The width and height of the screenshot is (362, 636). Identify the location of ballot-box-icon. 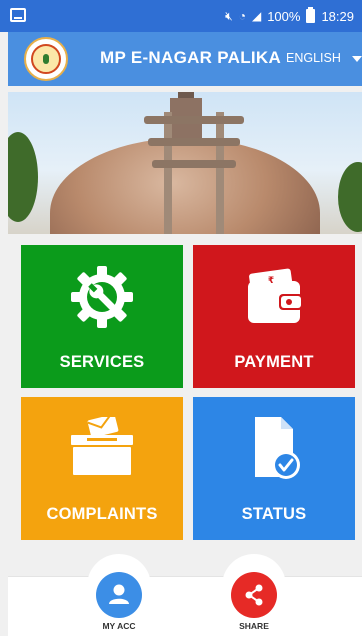
(102, 446).